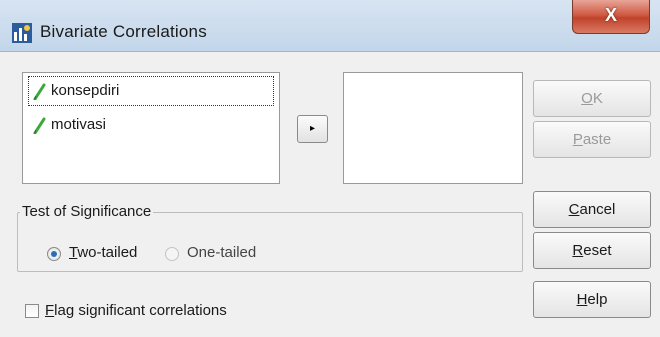 The height and width of the screenshot is (337, 660). I want to click on cancel-button: Cancel, so click(592, 209).